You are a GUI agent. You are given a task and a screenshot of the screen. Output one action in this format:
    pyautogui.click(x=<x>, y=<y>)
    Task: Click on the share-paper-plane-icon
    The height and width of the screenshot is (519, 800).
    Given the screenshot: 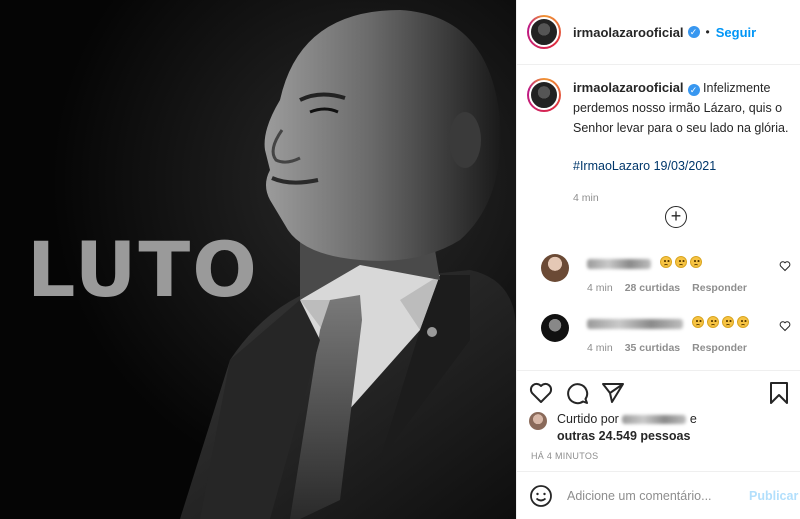 What is the action you would take?
    pyautogui.click(x=613, y=393)
    